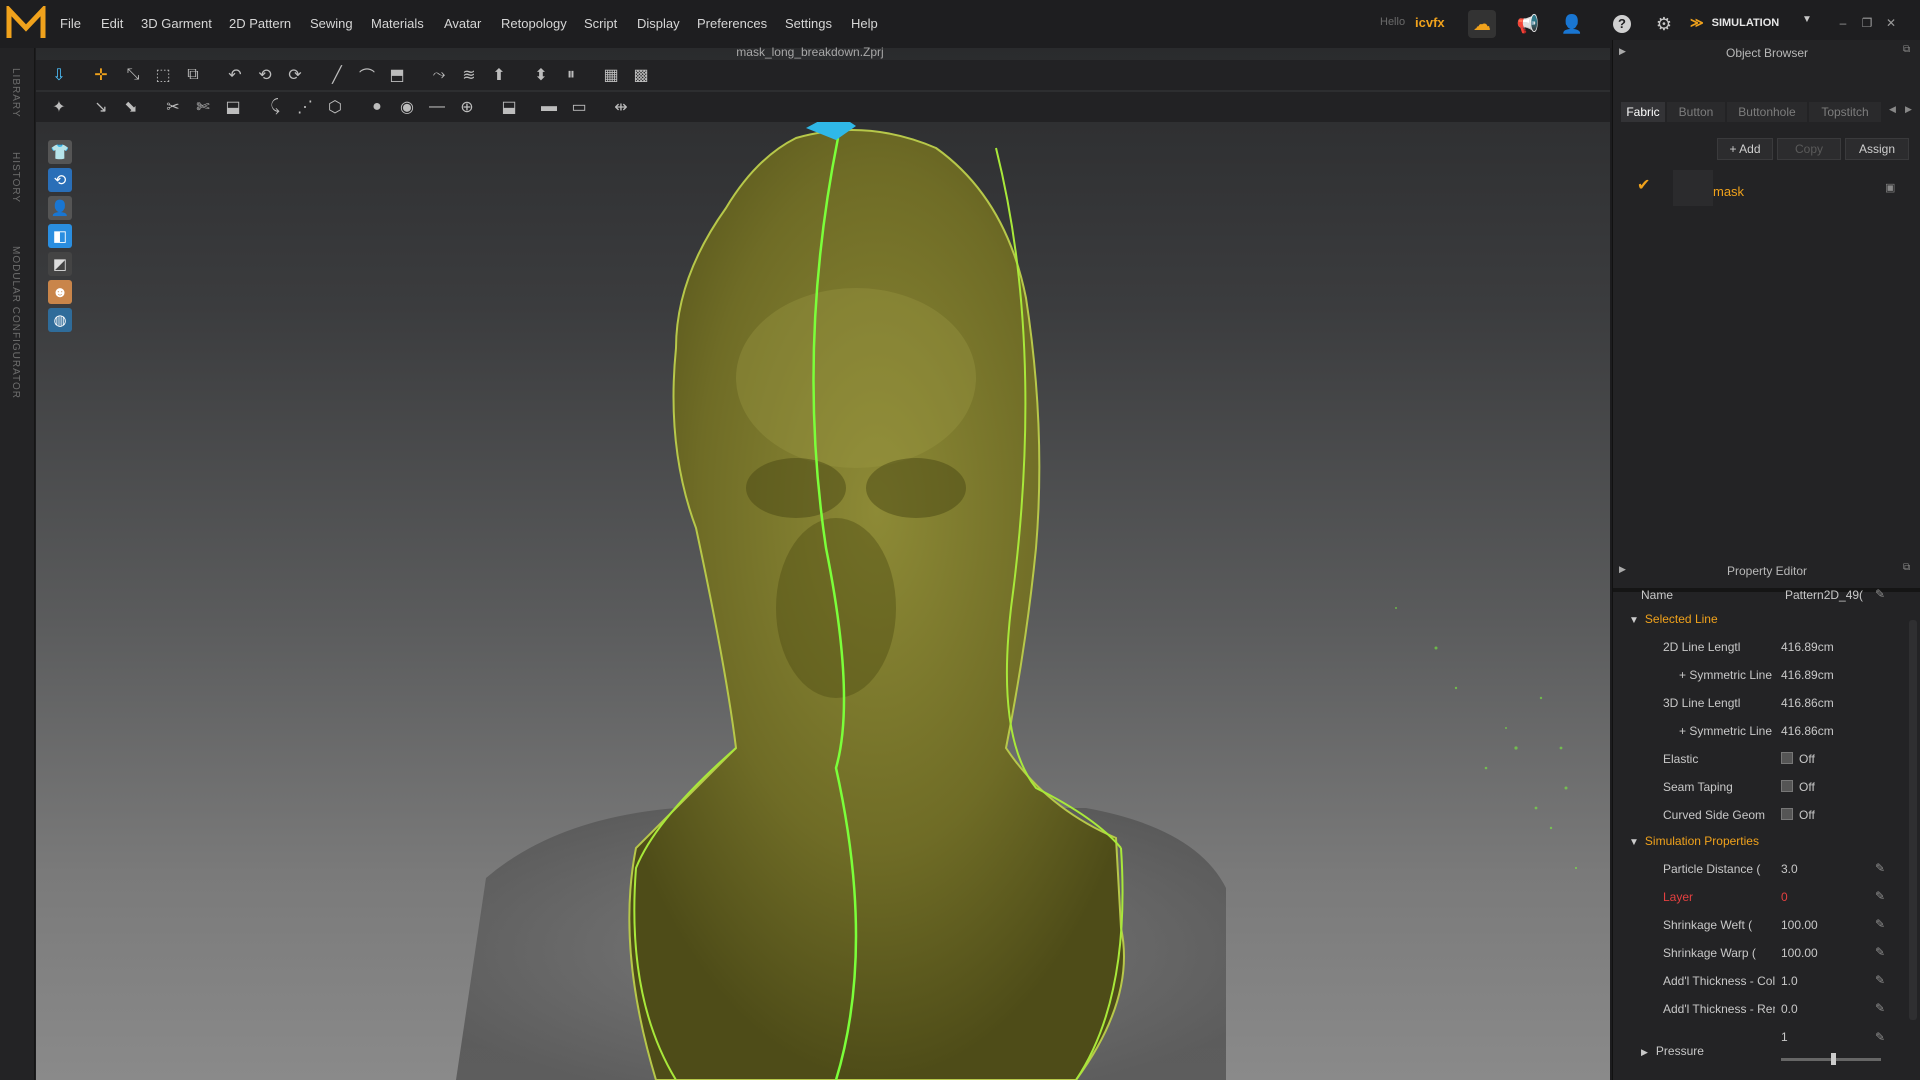 The height and width of the screenshot is (1080, 1920). Describe the element at coordinates (15, 93) in the screenshot. I see `tab-library: LIBRARY` at that location.